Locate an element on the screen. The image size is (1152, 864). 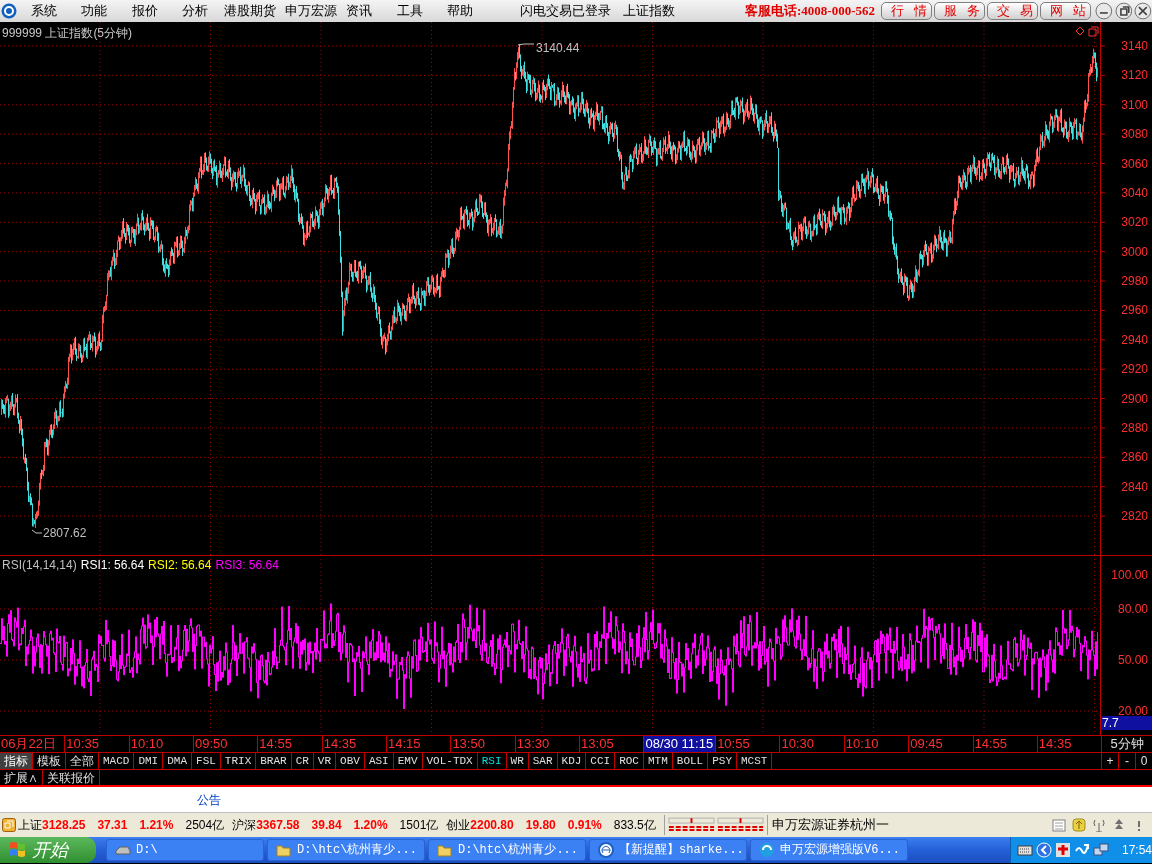
index-volume: 2504亿 is located at coordinates (205, 825).